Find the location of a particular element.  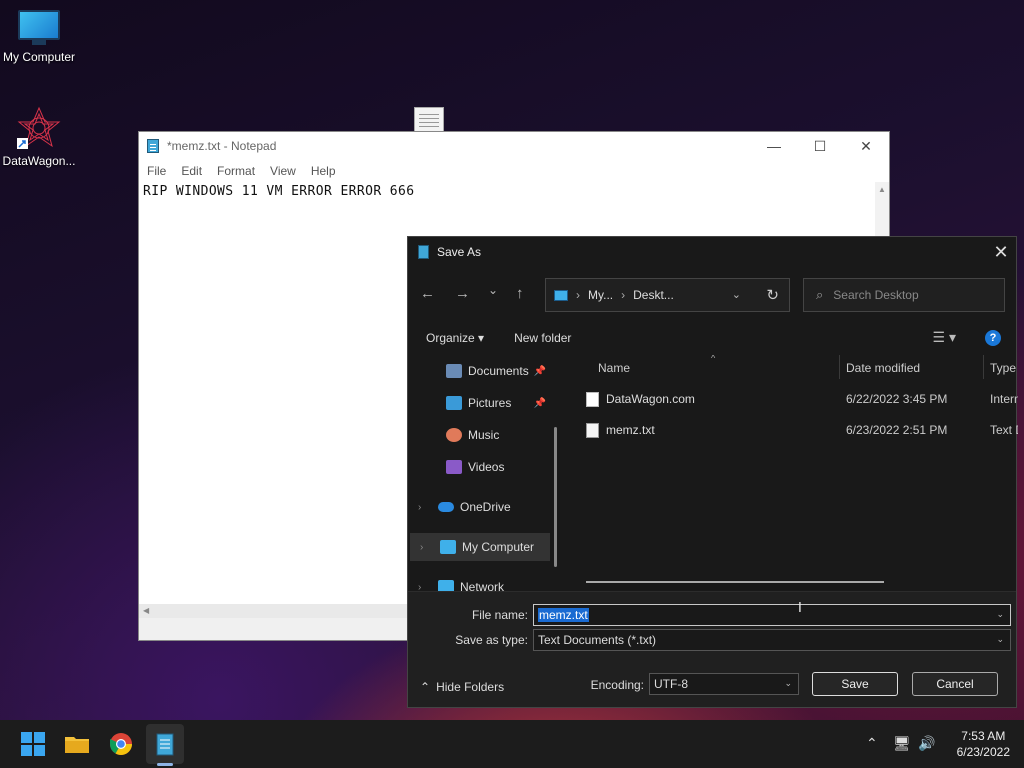

taskbar: ⌃ 🖥 🔊 7:53 AM 6/23/2022 is located at coordinates (512, 744).